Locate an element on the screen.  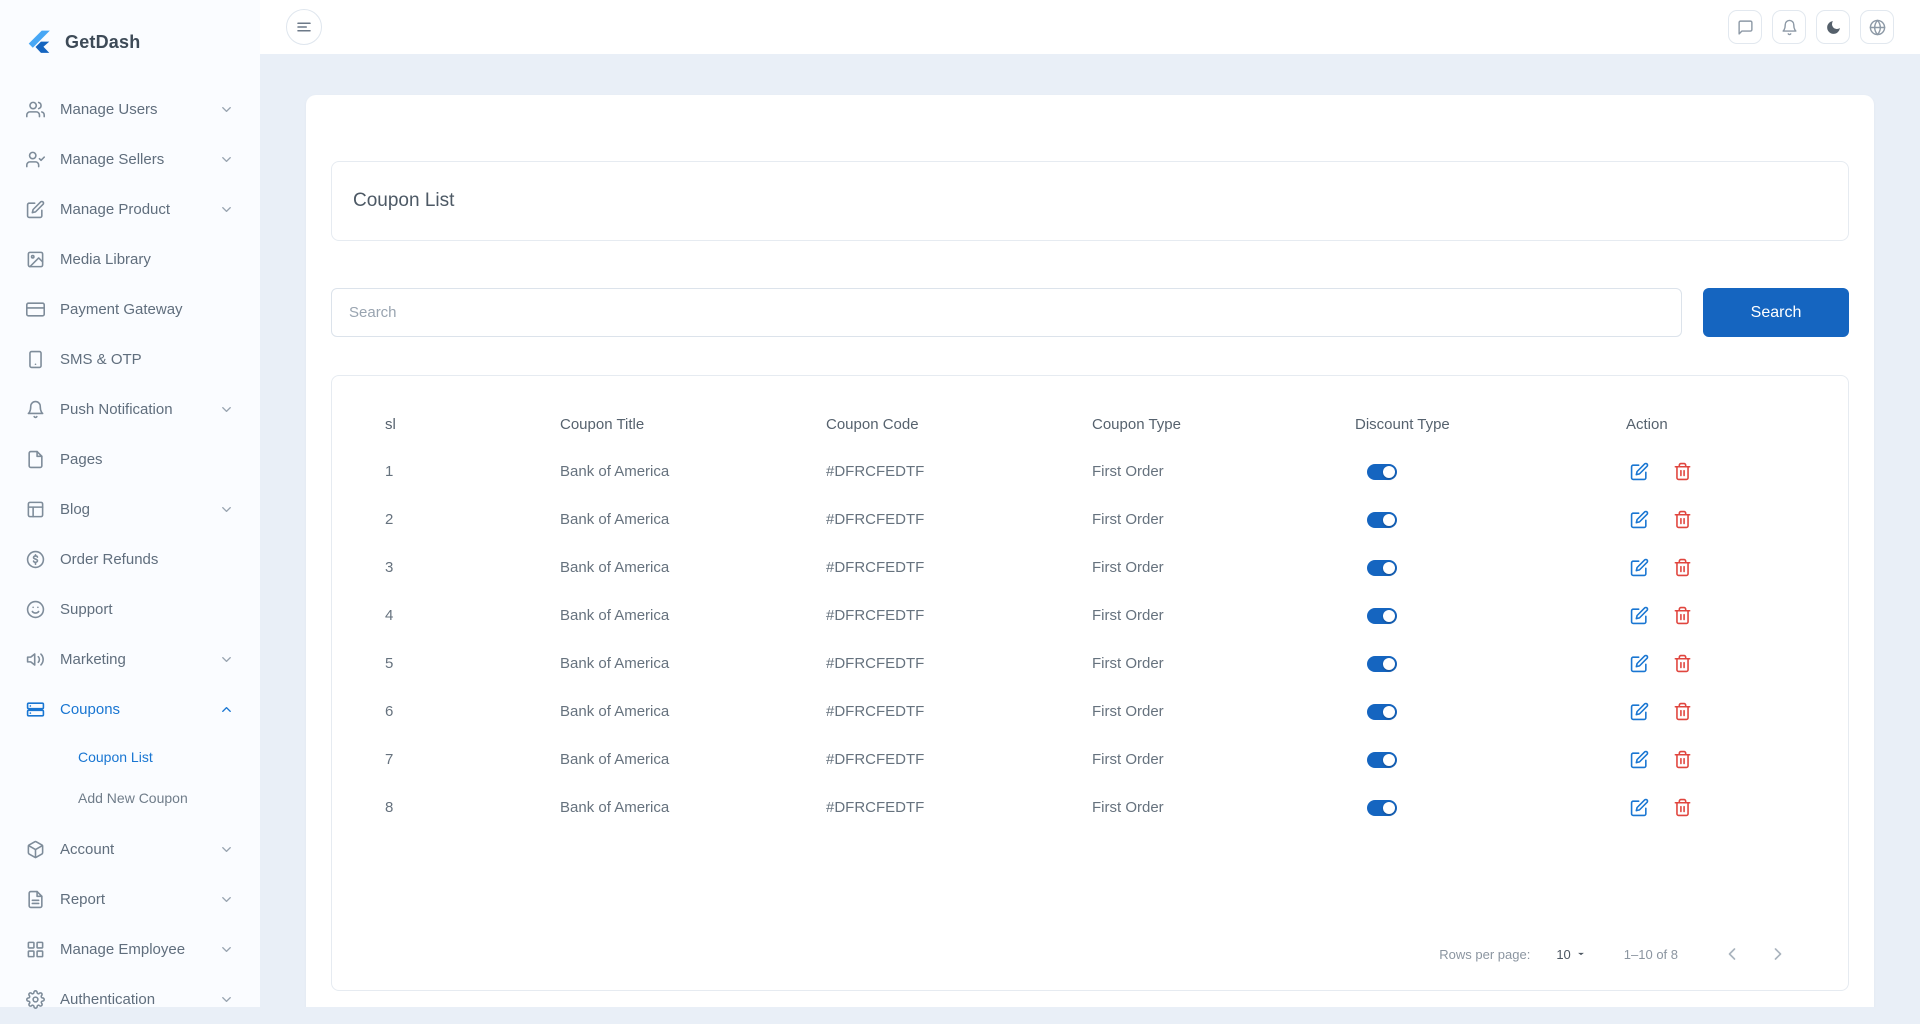
chevron-right-icon is located at coordinates (1778, 954).